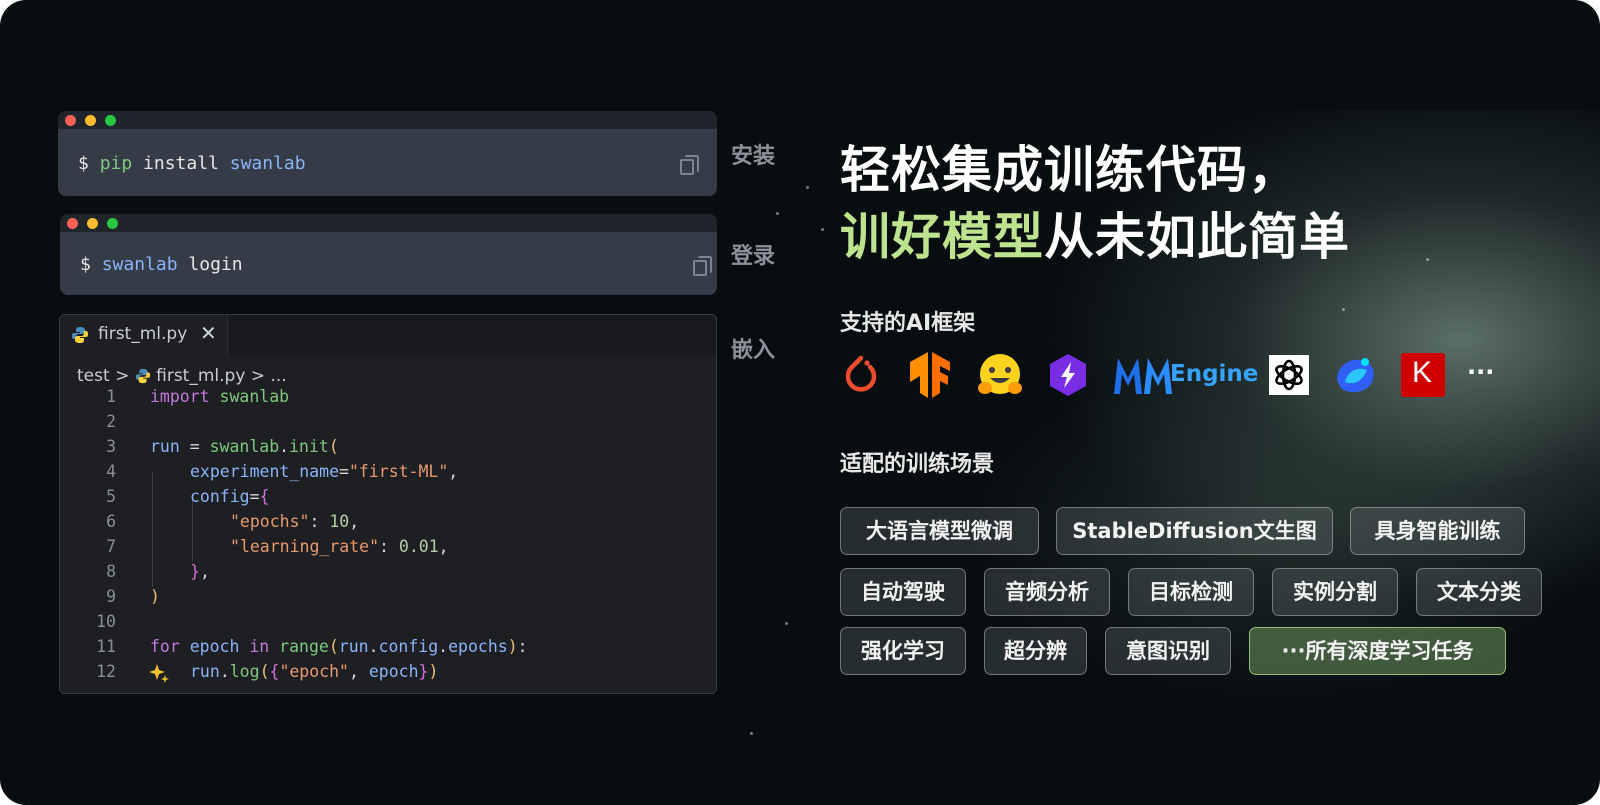 Image resolution: width=1600 pixels, height=805 pixels. I want to click on variable: epoch, so click(393, 671).